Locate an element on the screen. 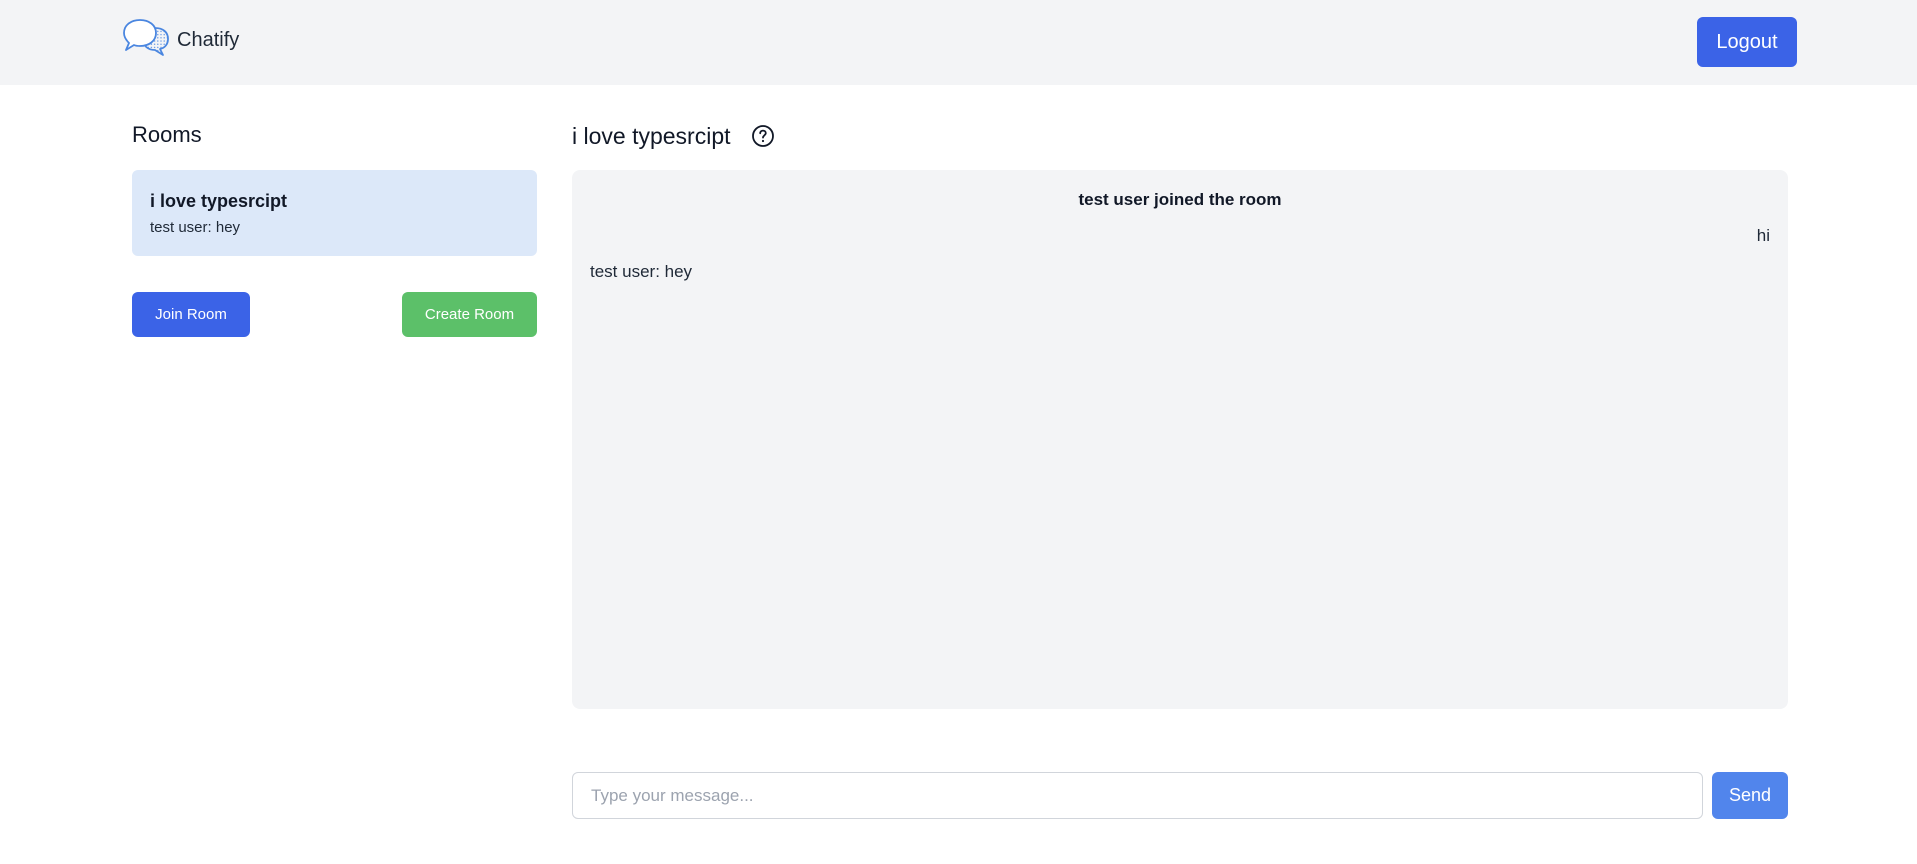  room-list-item: i love typesrcipt test user: hey is located at coordinates (334, 213).